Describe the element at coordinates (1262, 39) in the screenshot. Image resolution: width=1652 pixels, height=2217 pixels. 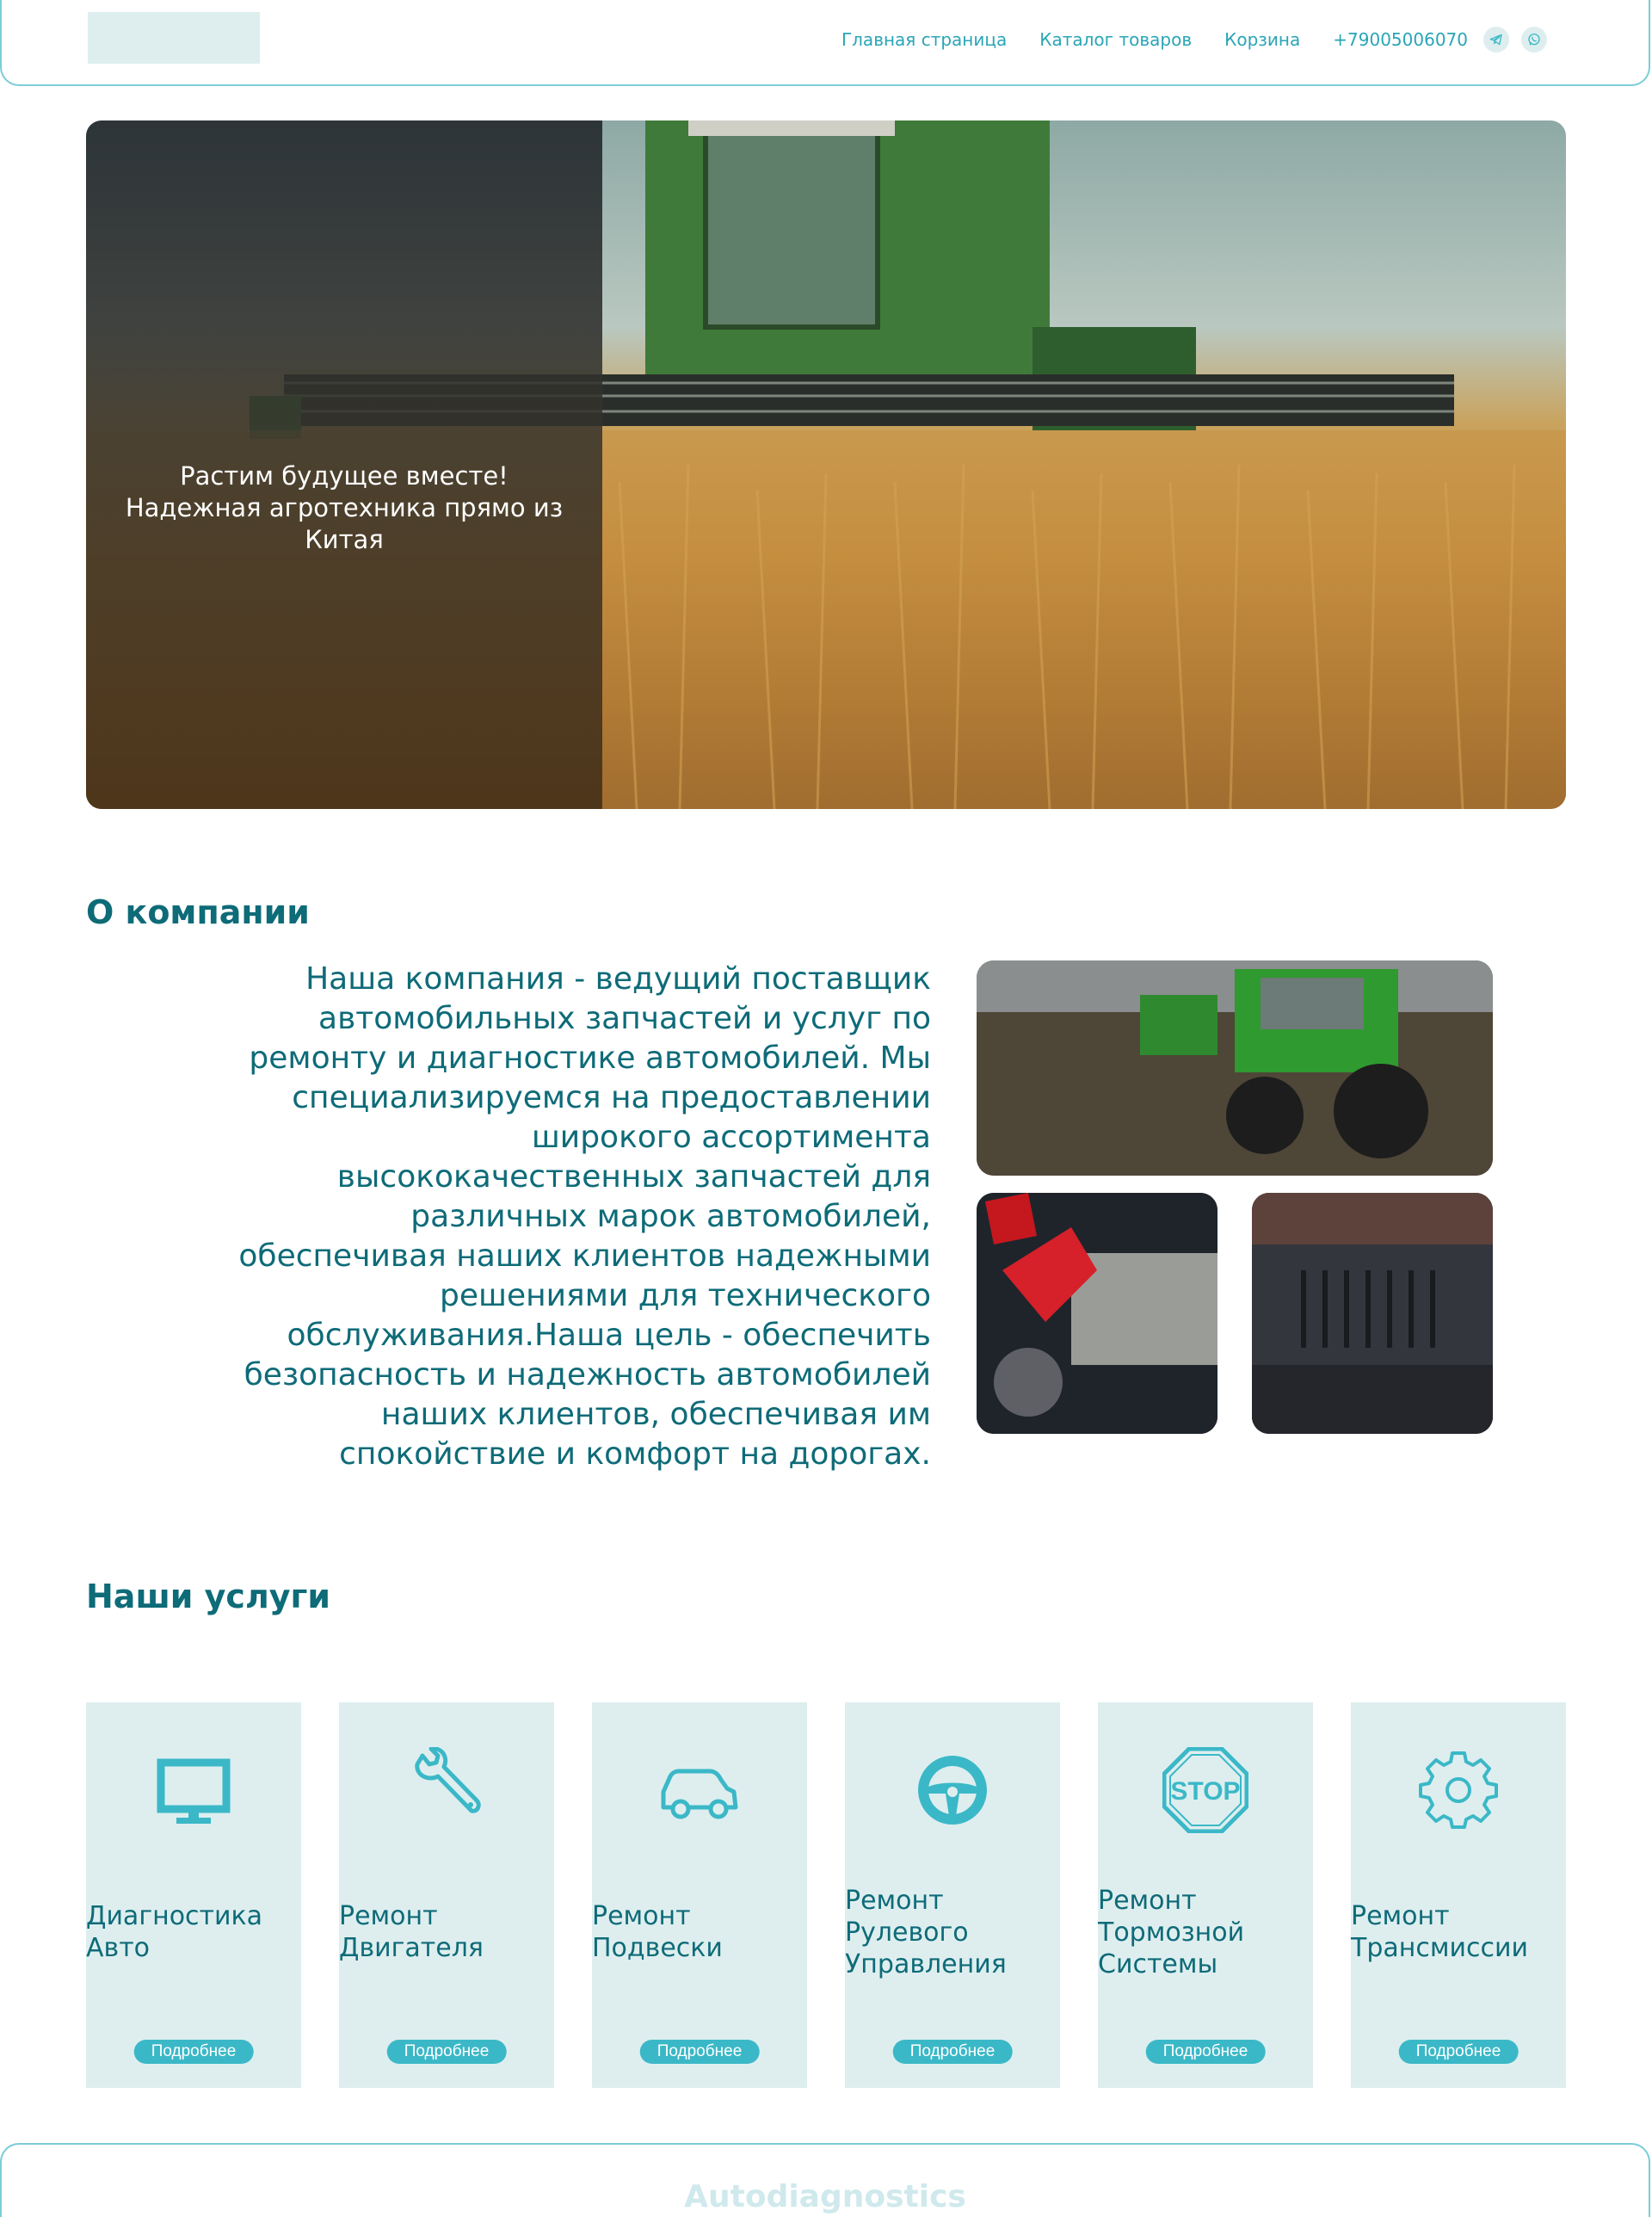
I see `nav-link-cart: Корзина` at that location.